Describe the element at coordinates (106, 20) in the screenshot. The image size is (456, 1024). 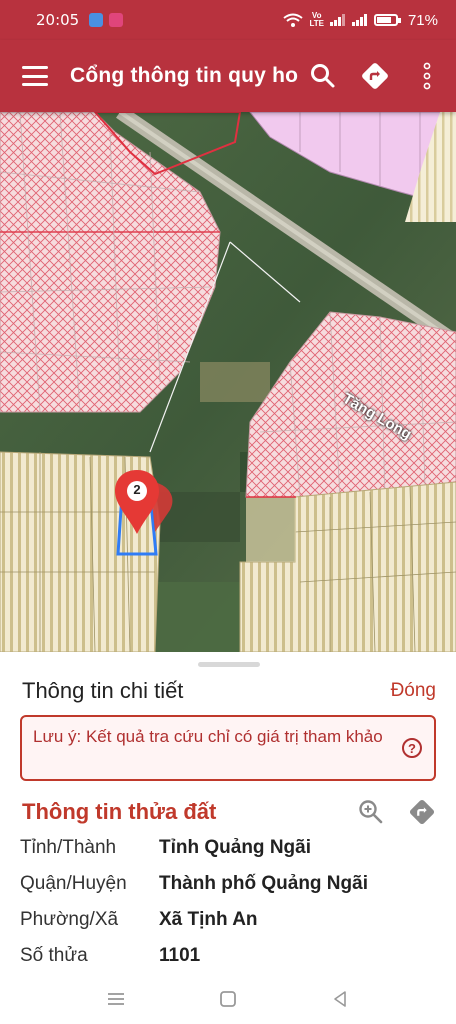
I see `notification-icons` at that location.